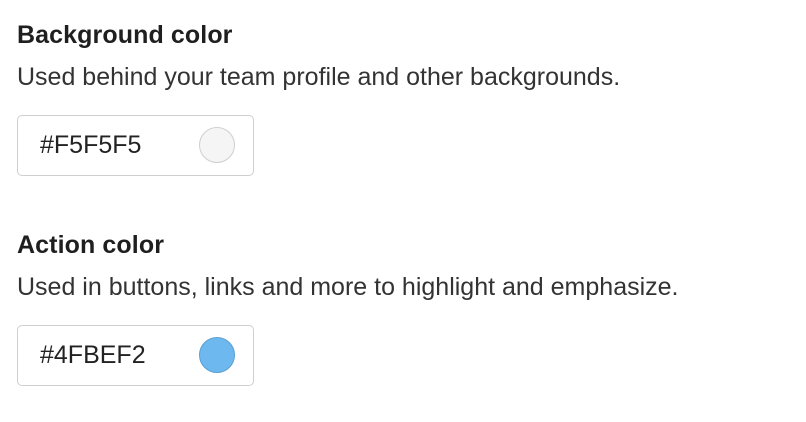 The width and height of the screenshot is (806, 422). Describe the element at coordinates (91, 245) in the screenshot. I see `action-color-title: Action color` at that location.